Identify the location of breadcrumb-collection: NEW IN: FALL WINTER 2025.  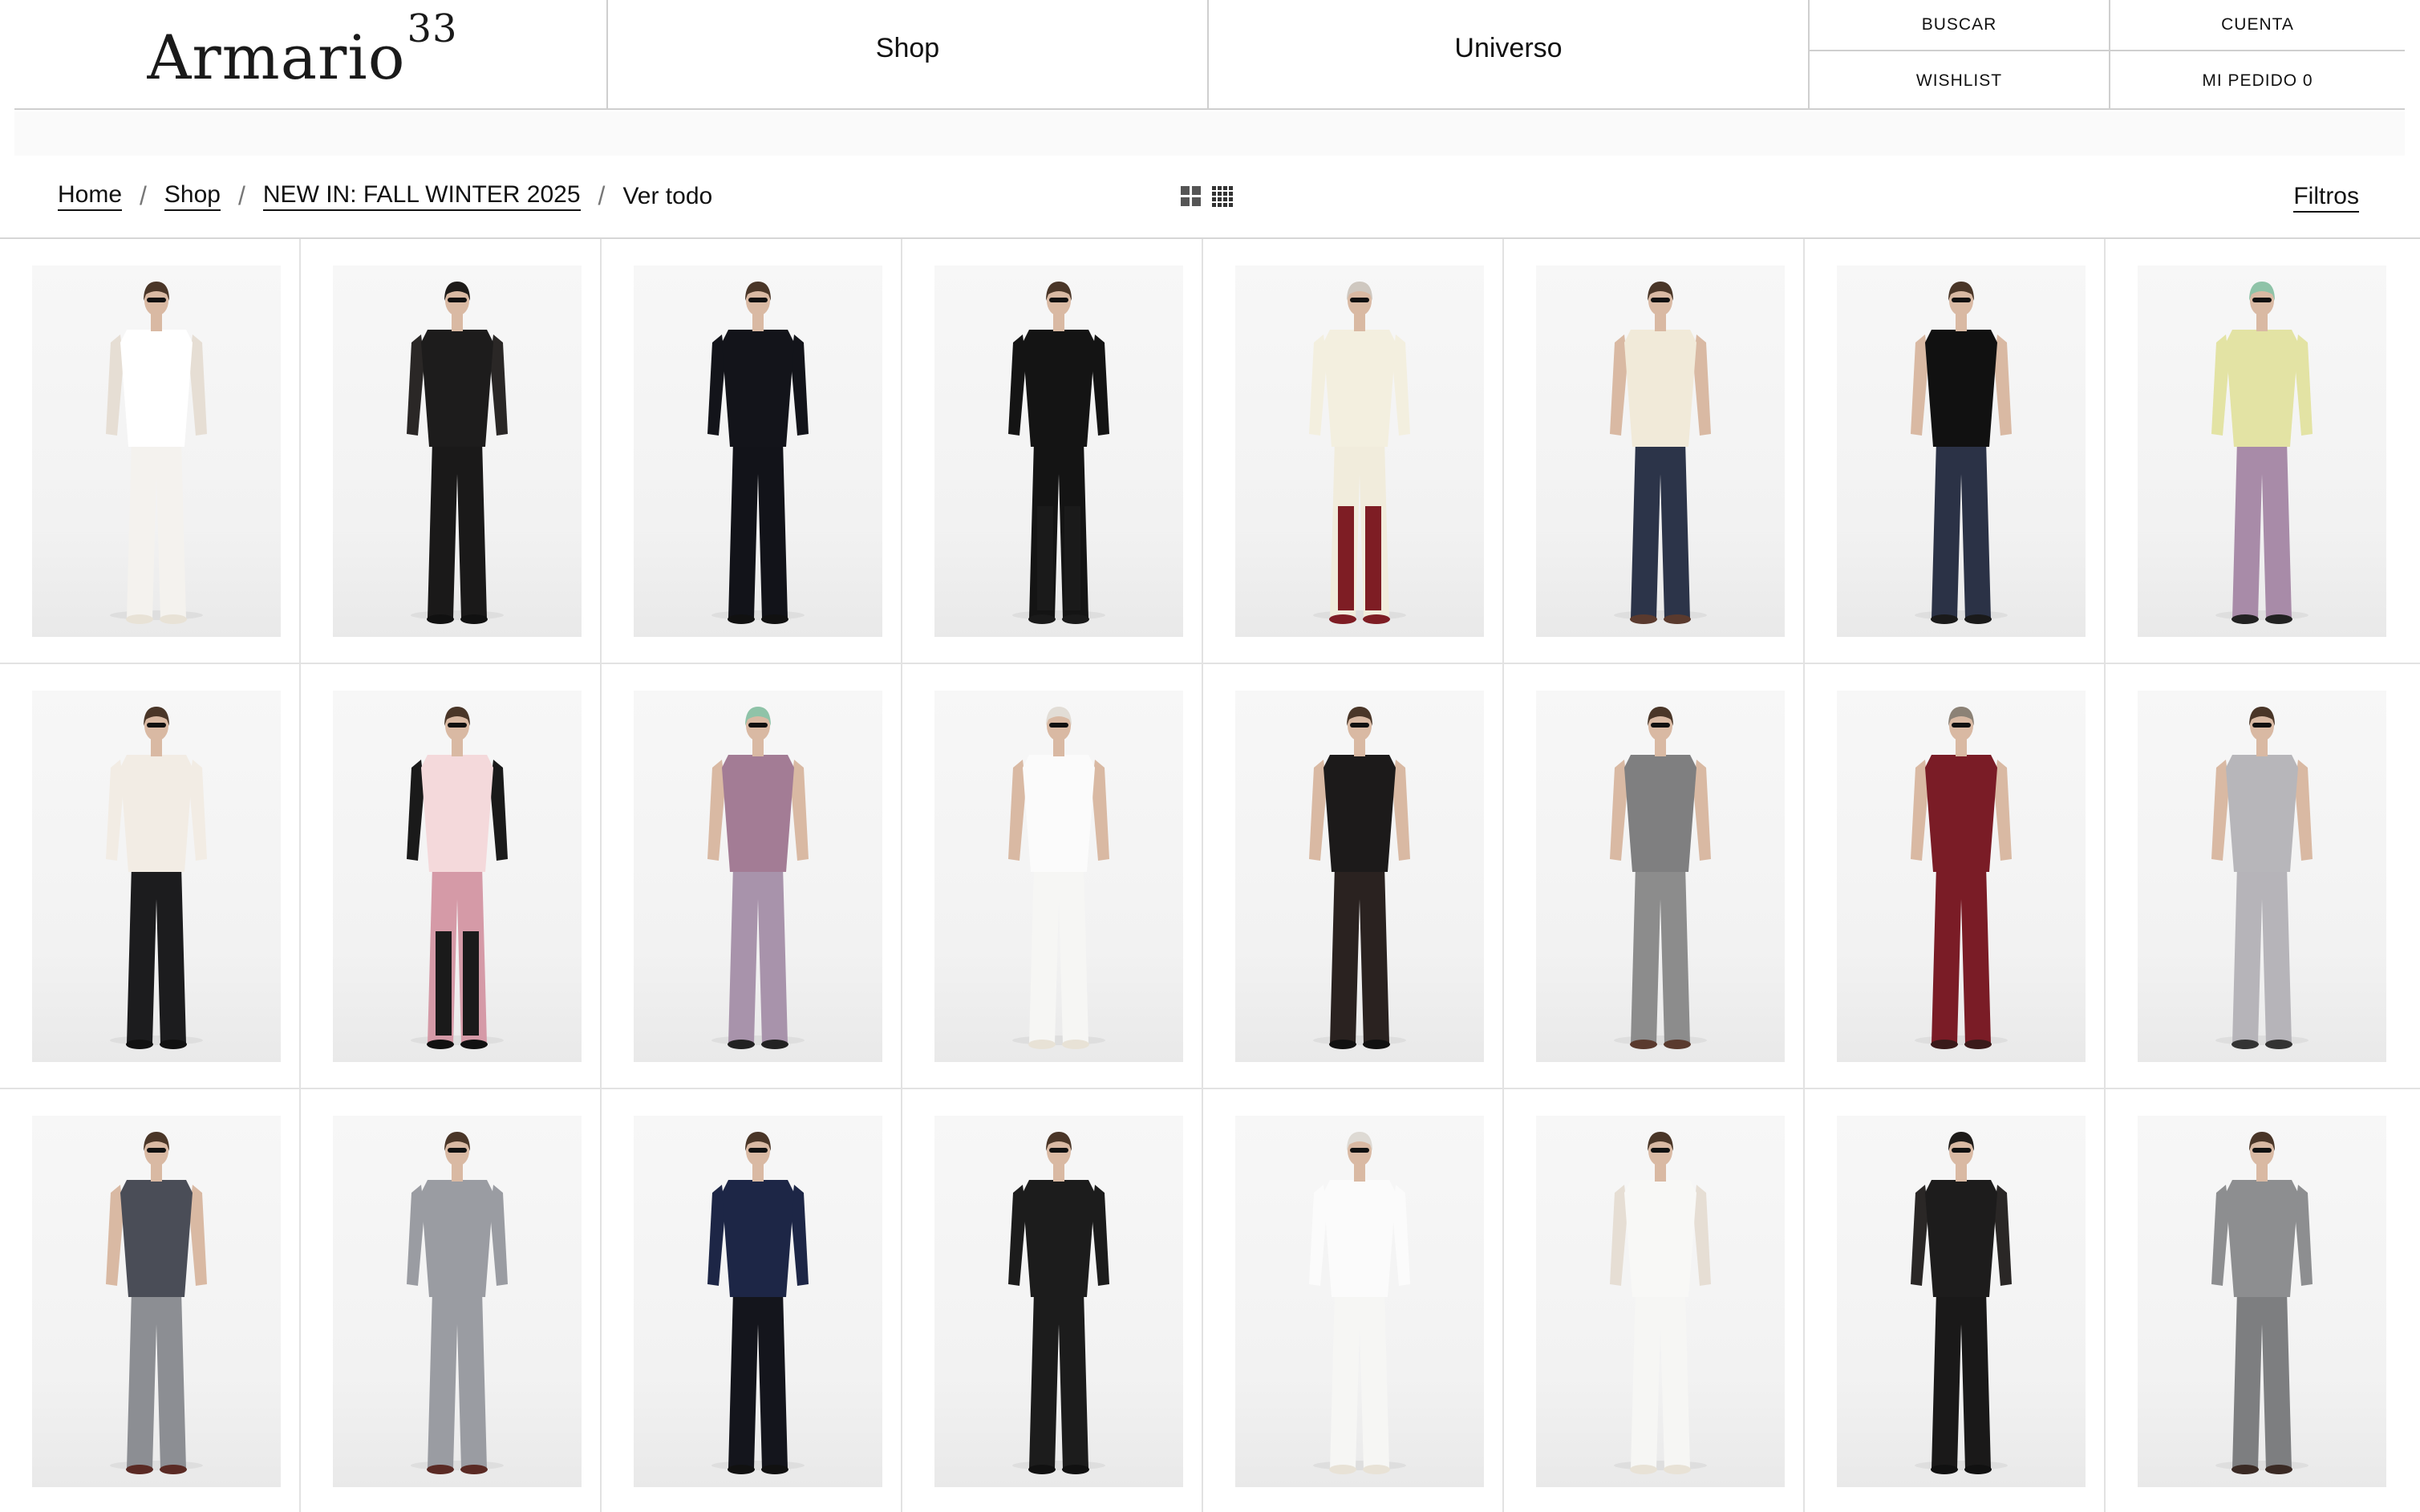
(422, 196).